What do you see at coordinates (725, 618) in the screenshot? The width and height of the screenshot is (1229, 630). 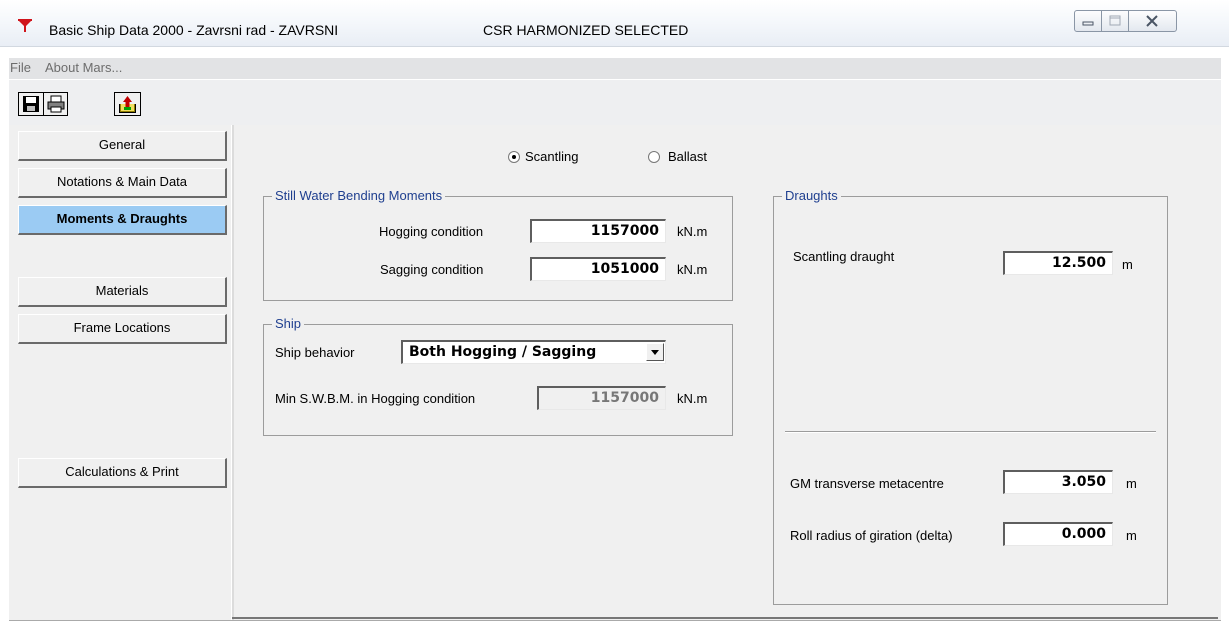 I see `bottom-divider` at bounding box center [725, 618].